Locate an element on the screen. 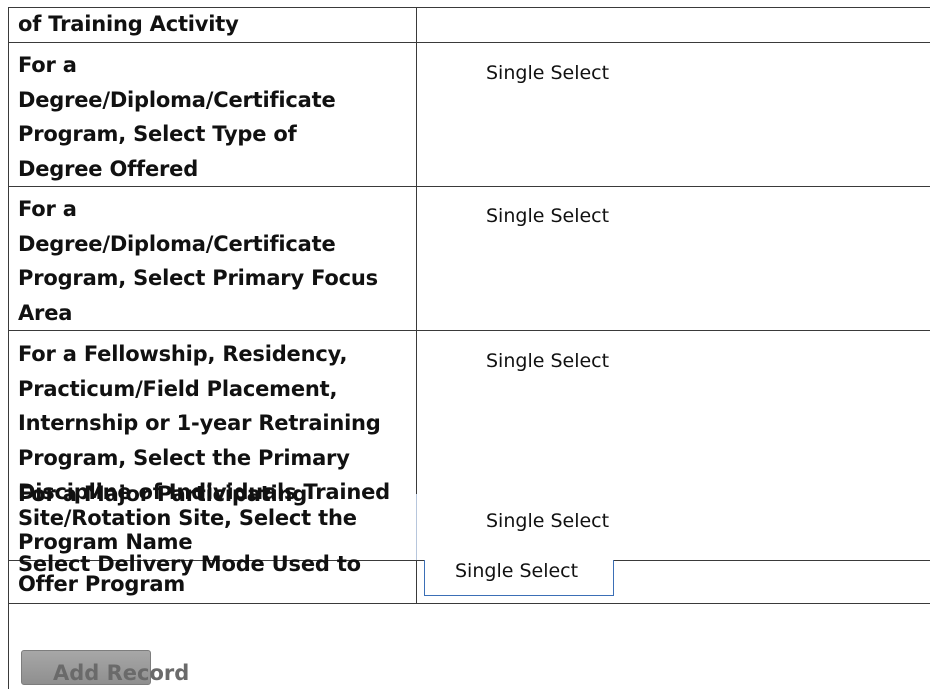 The width and height of the screenshot is (930, 689). column-divider-faint is located at coordinates (416, 527).